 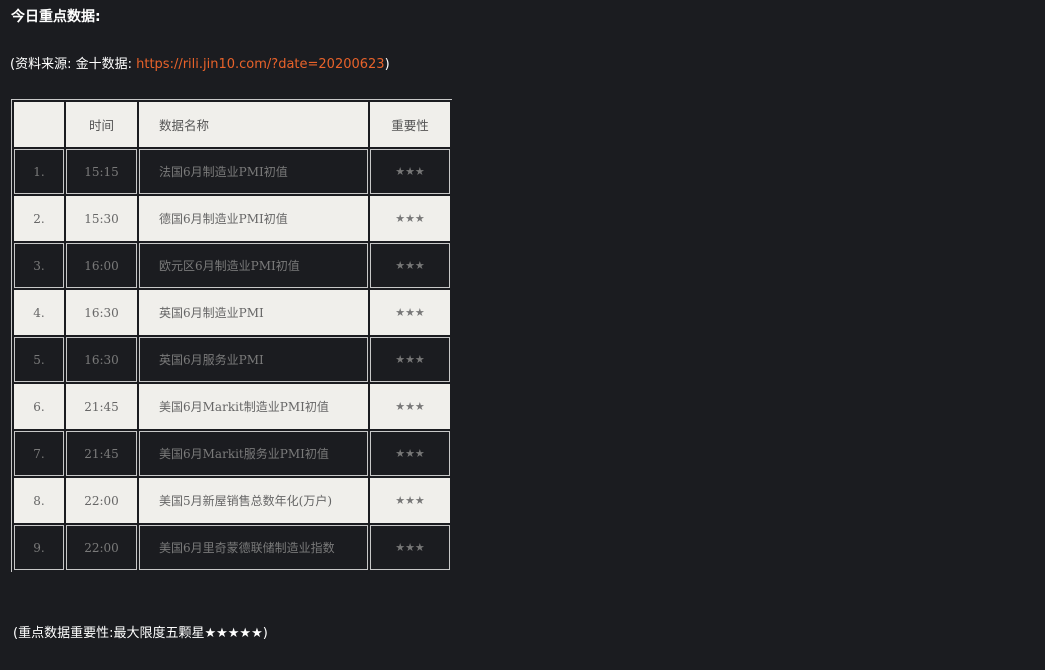 What do you see at coordinates (253, 312) in the screenshot?
I see `row-name: 英国6月制造业PMI` at bounding box center [253, 312].